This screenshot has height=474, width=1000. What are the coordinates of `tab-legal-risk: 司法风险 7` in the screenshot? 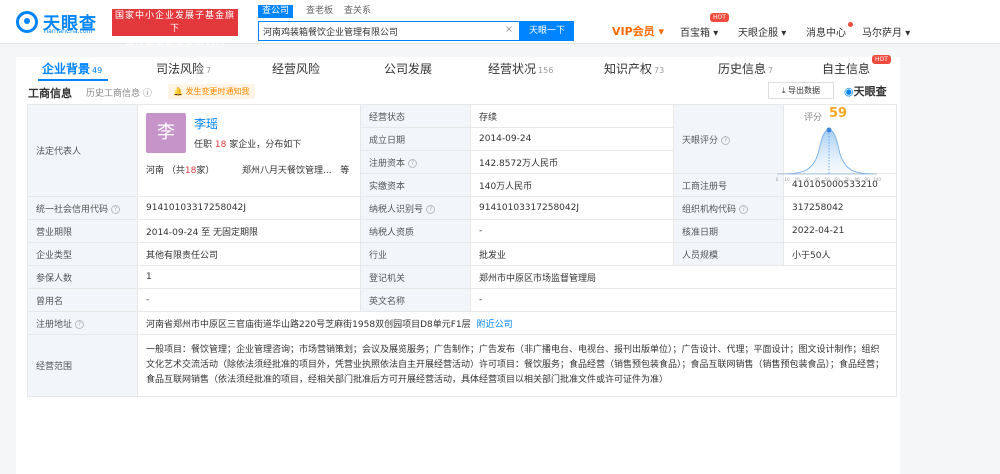 It's located at (183, 68).